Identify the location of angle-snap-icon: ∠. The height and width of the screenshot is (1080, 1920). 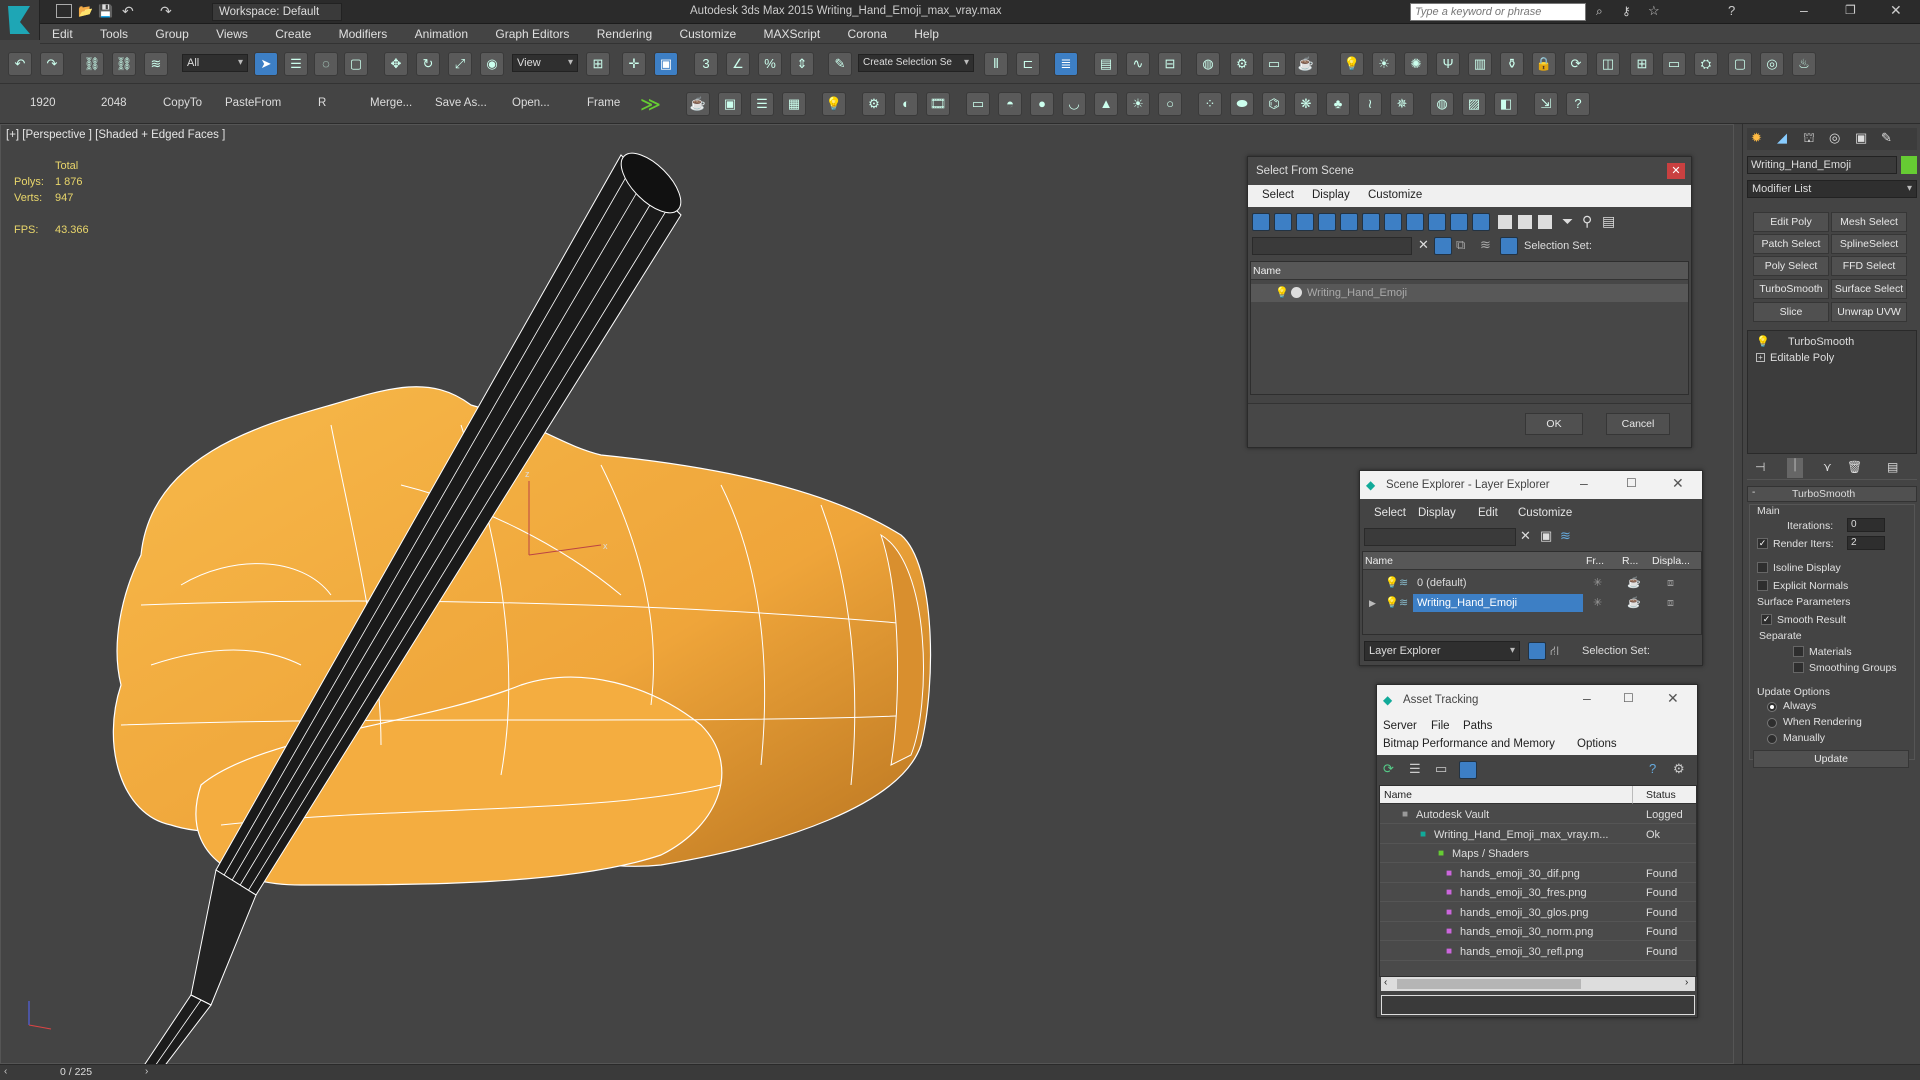
(738, 64).